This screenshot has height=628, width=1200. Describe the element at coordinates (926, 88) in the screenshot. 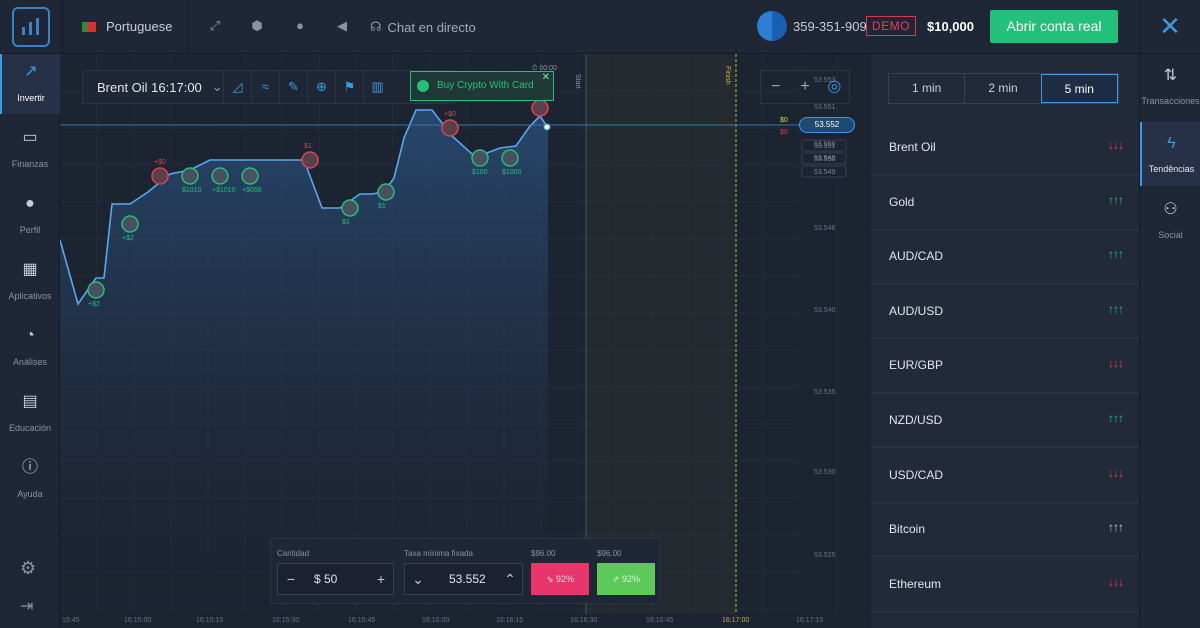

I see `tab-1-min: 1 min` at that location.